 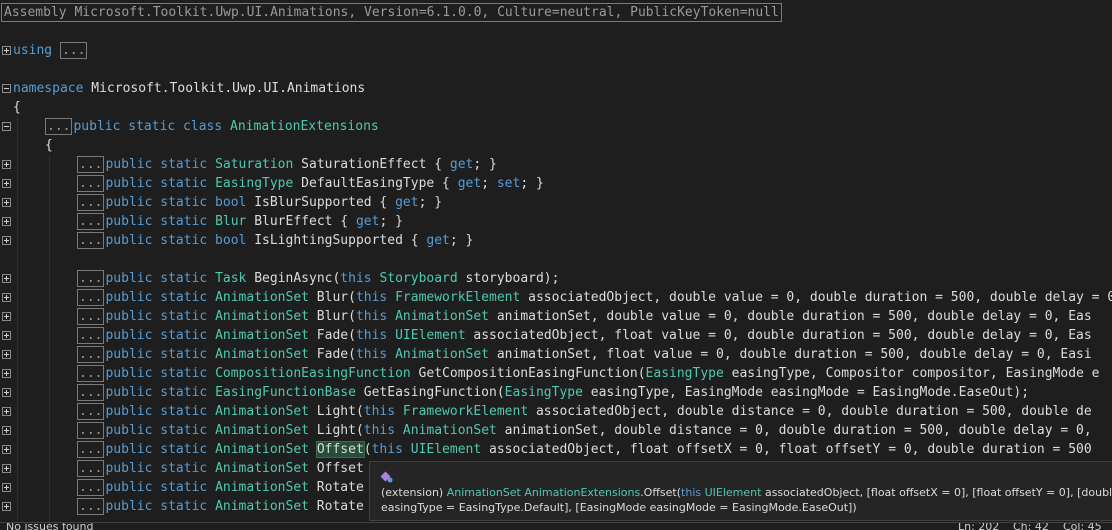 I want to click on param-type: UIElement, so click(x=430, y=335).